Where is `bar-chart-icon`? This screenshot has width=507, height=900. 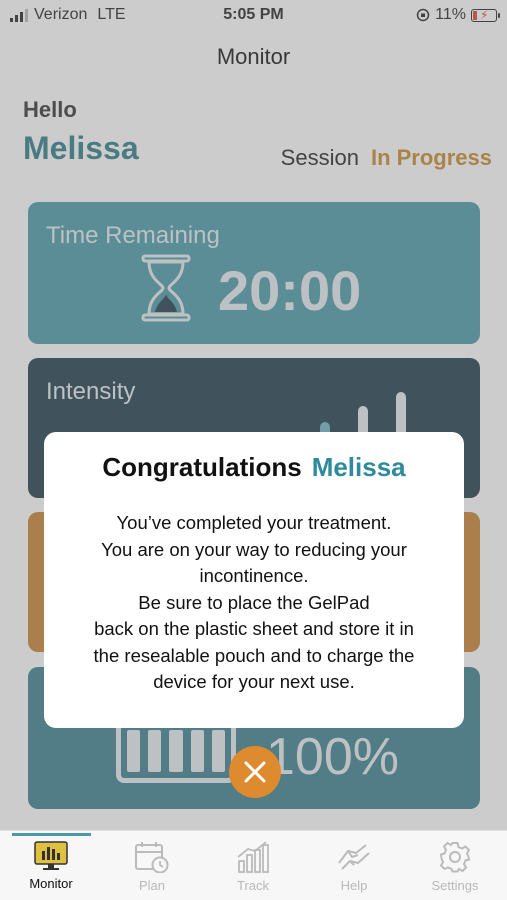 bar-chart-icon is located at coordinates (253, 857).